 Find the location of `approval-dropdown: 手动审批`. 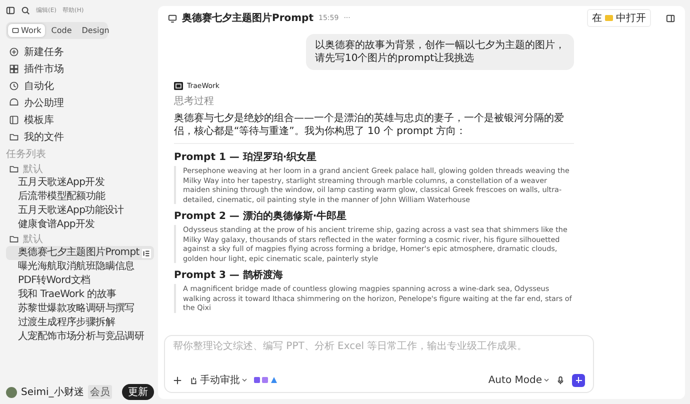

approval-dropdown: 手动审批 is located at coordinates (218, 380).